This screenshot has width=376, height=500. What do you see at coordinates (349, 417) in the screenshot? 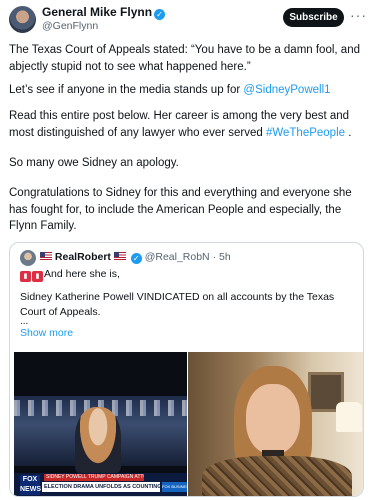
I see `lamp-shade` at bounding box center [349, 417].